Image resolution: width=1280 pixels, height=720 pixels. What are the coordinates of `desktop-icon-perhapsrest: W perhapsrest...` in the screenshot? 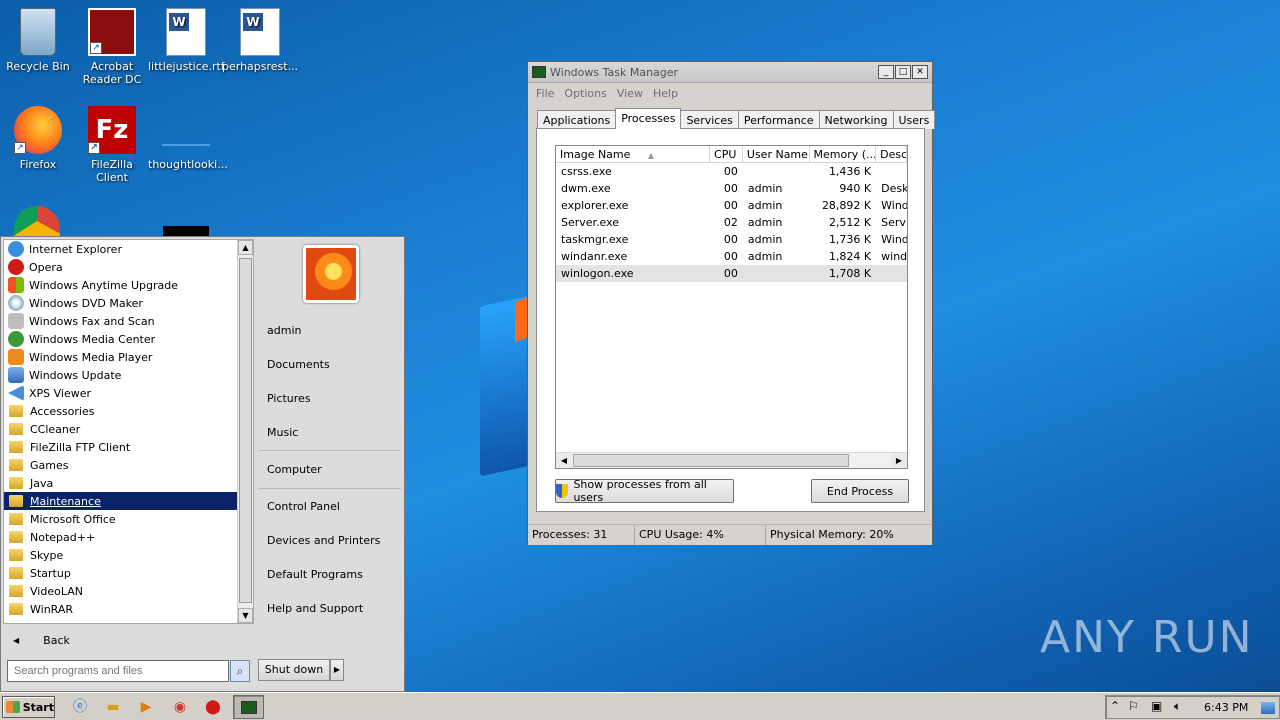 It's located at (260, 40).